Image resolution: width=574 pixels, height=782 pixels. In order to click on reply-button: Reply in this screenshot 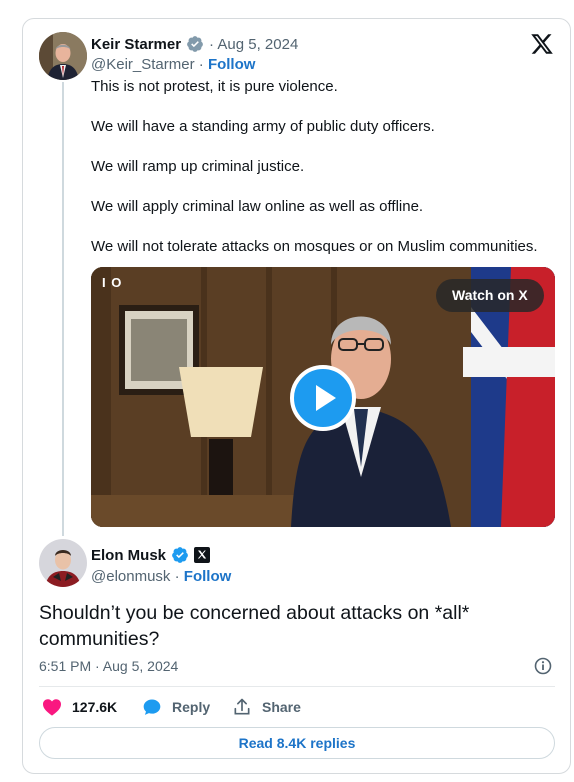, I will do `click(176, 707)`.